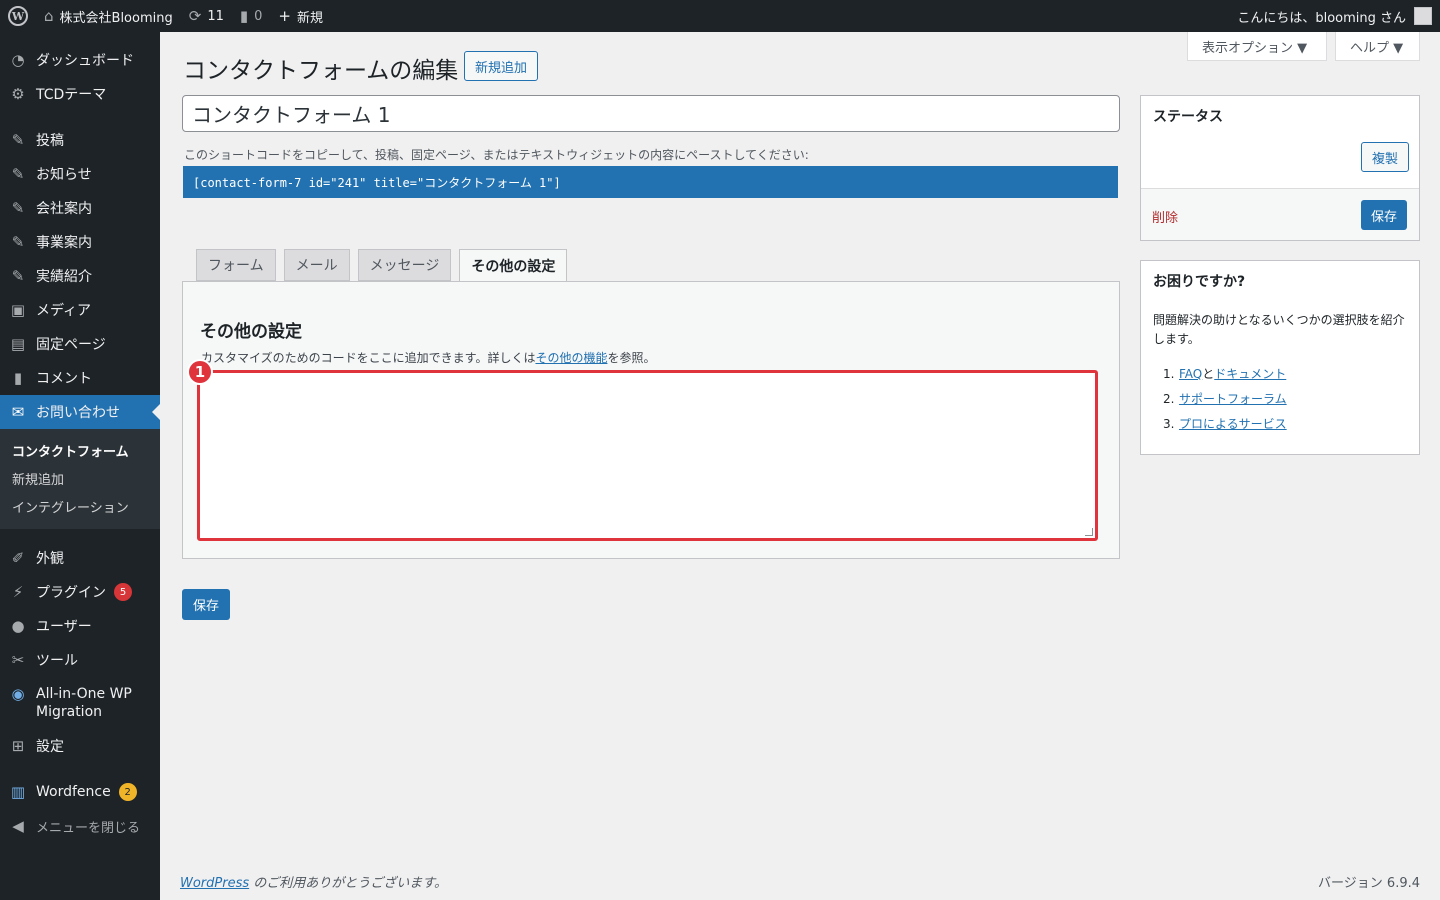 This screenshot has height=900, width=1440. I want to click on sidebar-item-contact: ✉ お問い合わせ, so click(80, 412).